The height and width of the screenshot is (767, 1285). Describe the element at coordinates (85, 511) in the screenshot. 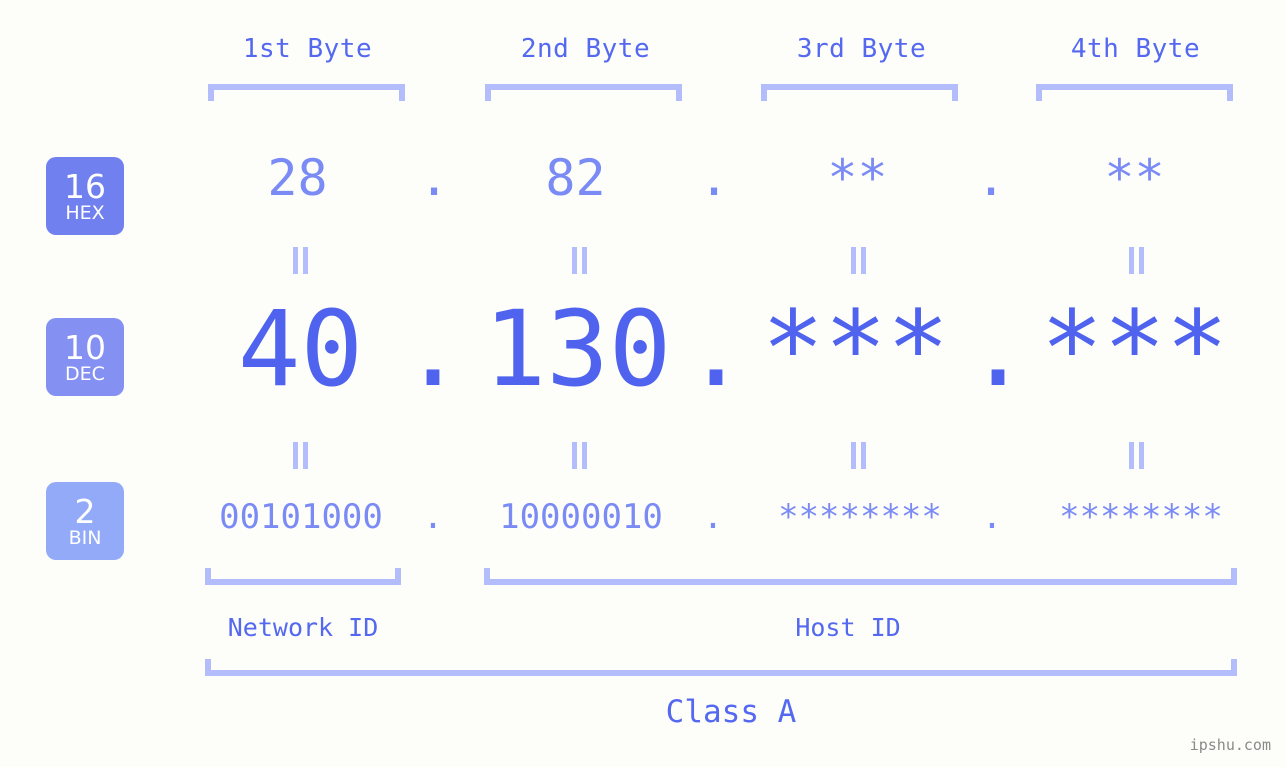

I see `base-badge-bin-number: 2` at that location.